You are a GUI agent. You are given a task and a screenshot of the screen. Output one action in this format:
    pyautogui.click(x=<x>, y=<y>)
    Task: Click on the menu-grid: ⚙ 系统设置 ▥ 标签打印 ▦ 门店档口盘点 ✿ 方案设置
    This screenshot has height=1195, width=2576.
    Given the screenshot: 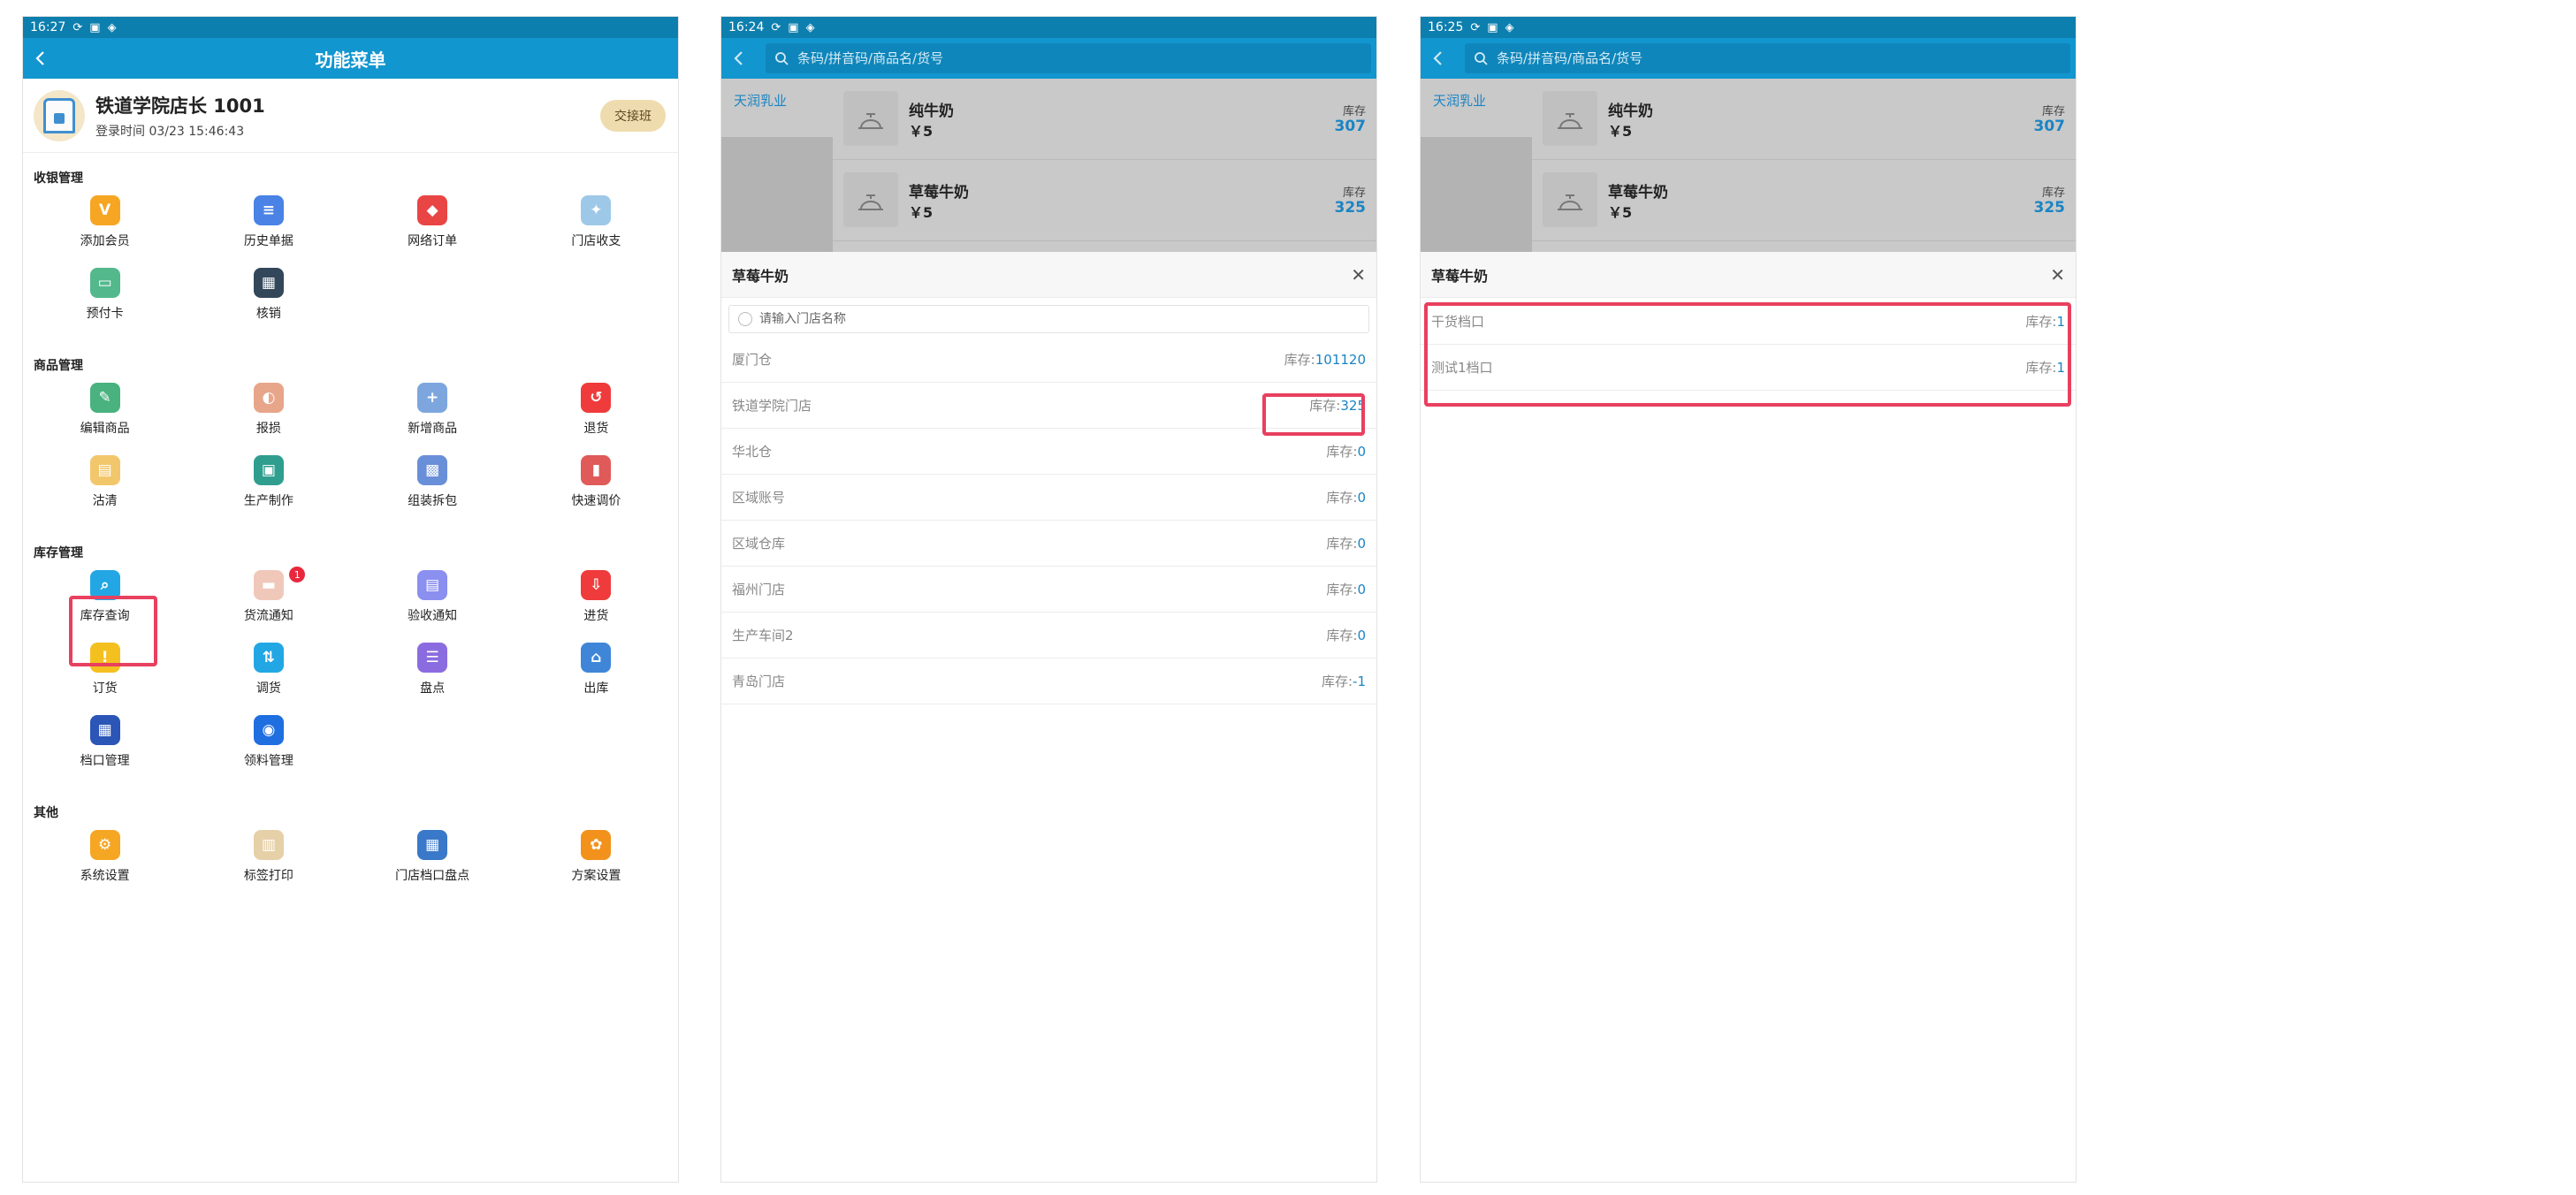 What is the action you would take?
    pyautogui.click(x=350, y=866)
    